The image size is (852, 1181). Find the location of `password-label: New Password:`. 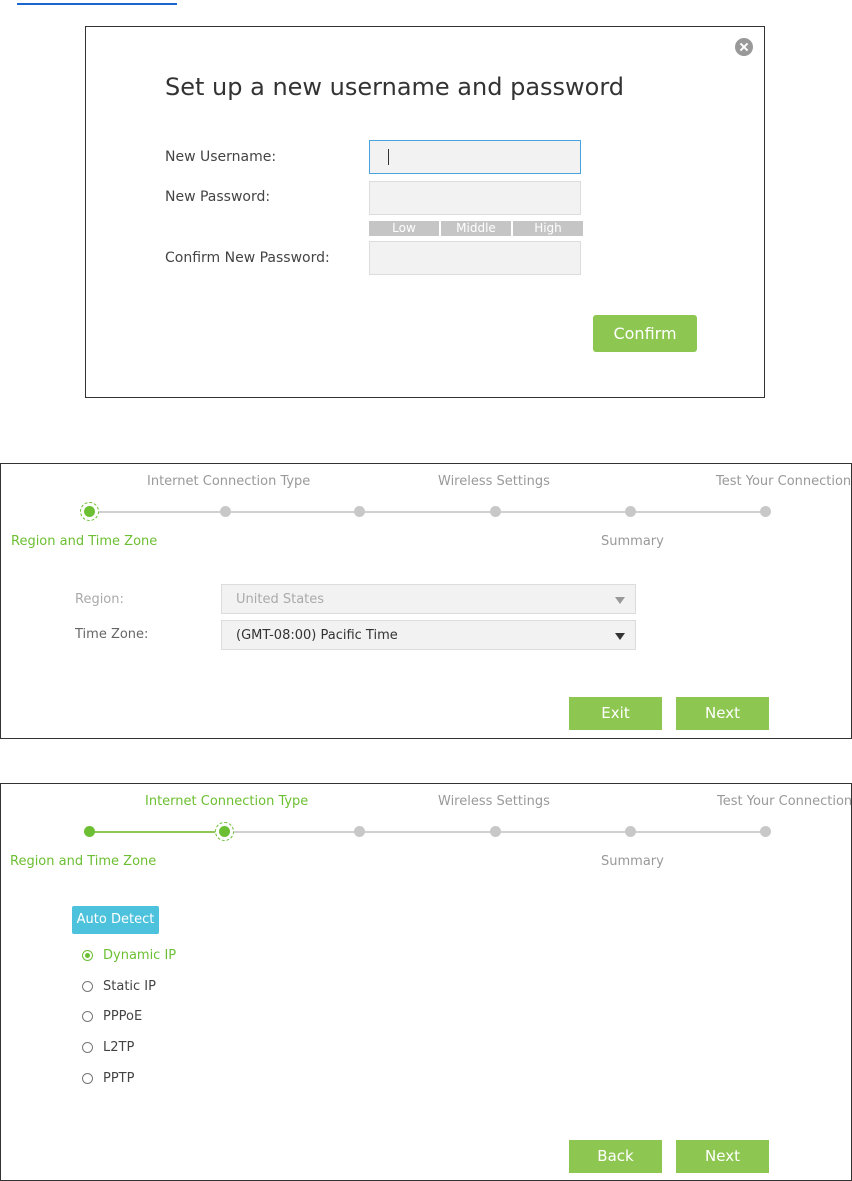

password-label: New Password: is located at coordinates (218, 197).